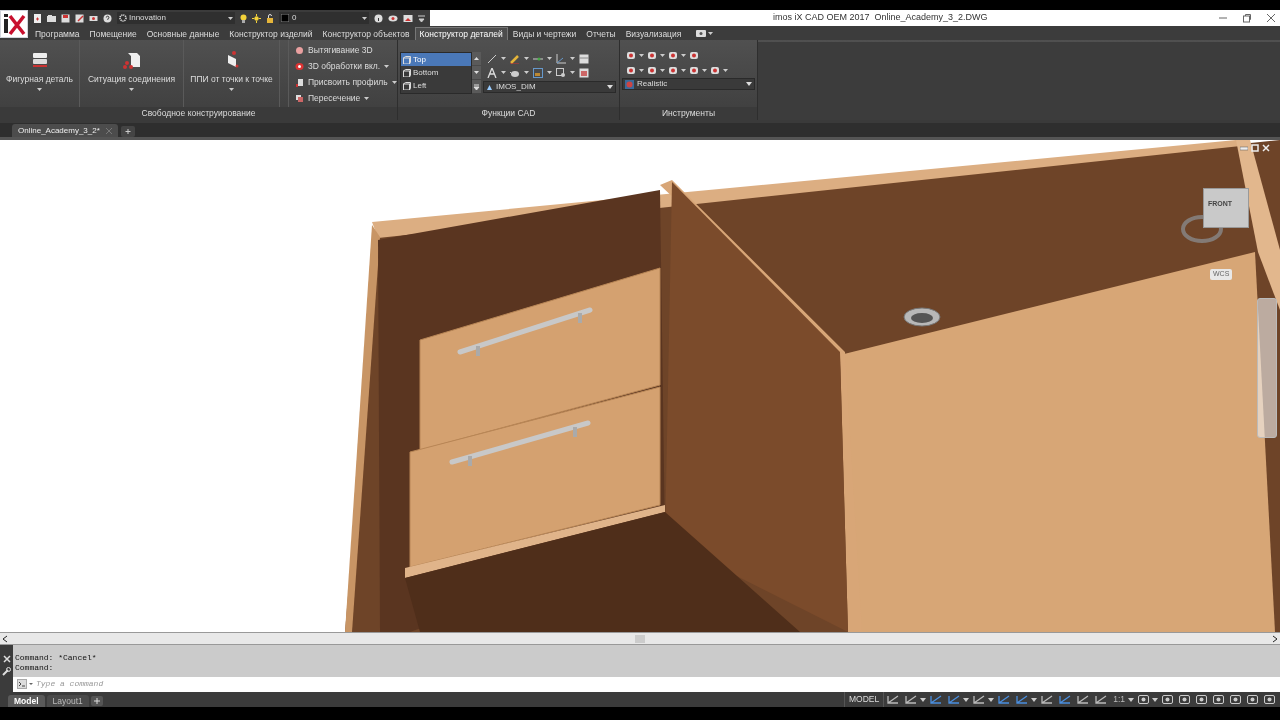  What do you see at coordinates (629, 84) in the screenshot?
I see `sphere-icon` at bounding box center [629, 84].